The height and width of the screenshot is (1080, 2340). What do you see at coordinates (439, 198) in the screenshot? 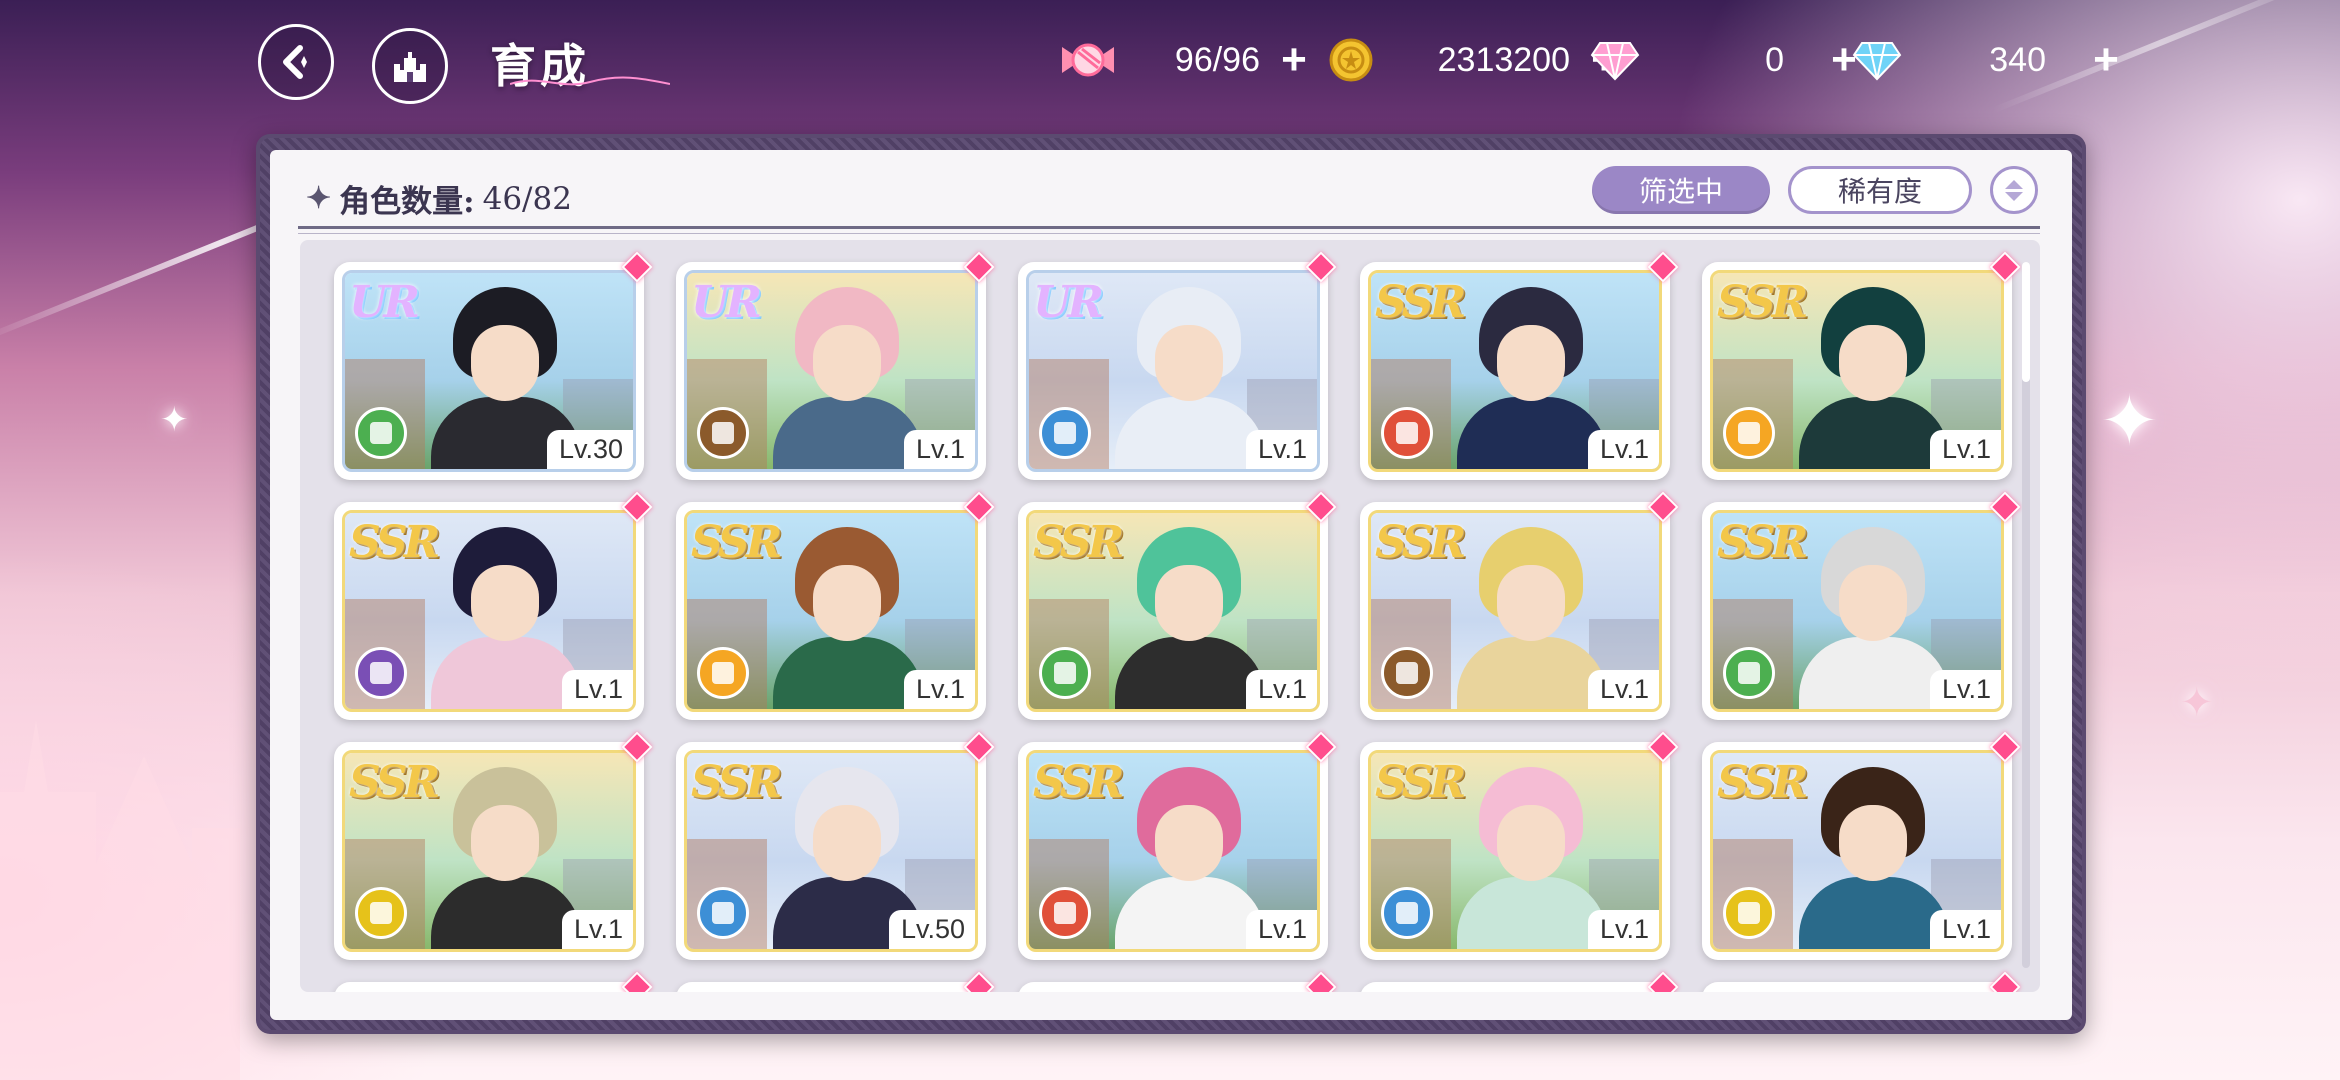
I see `character-count: ✦ 角色数量: 46/82` at bounding box center [439, 198].